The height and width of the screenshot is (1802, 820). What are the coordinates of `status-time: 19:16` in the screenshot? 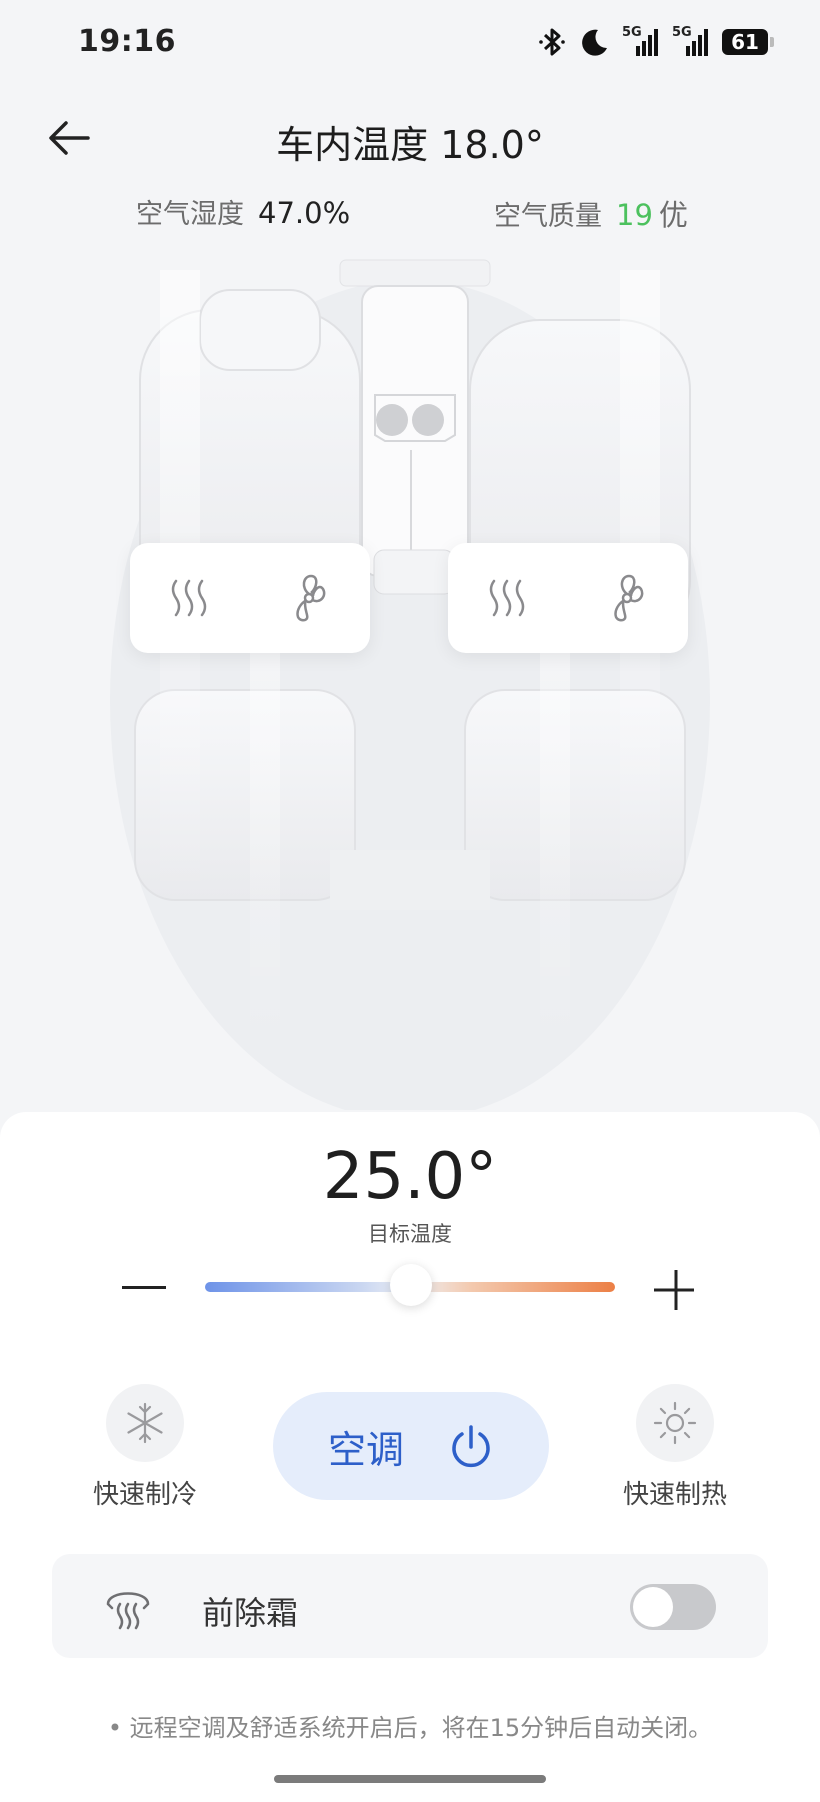 It's located at (127, 41).